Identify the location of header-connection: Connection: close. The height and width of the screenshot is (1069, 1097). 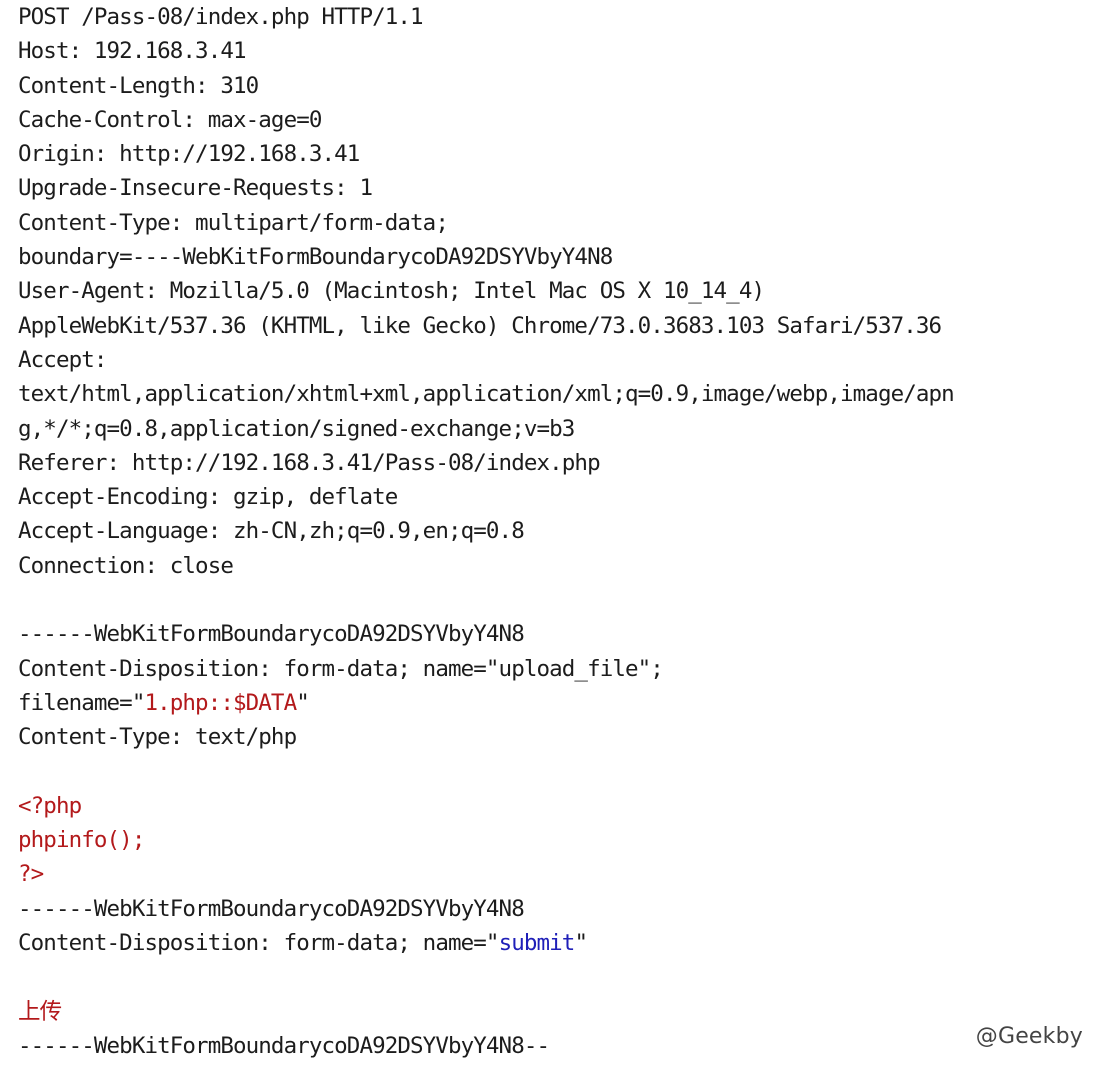
(126, 565).